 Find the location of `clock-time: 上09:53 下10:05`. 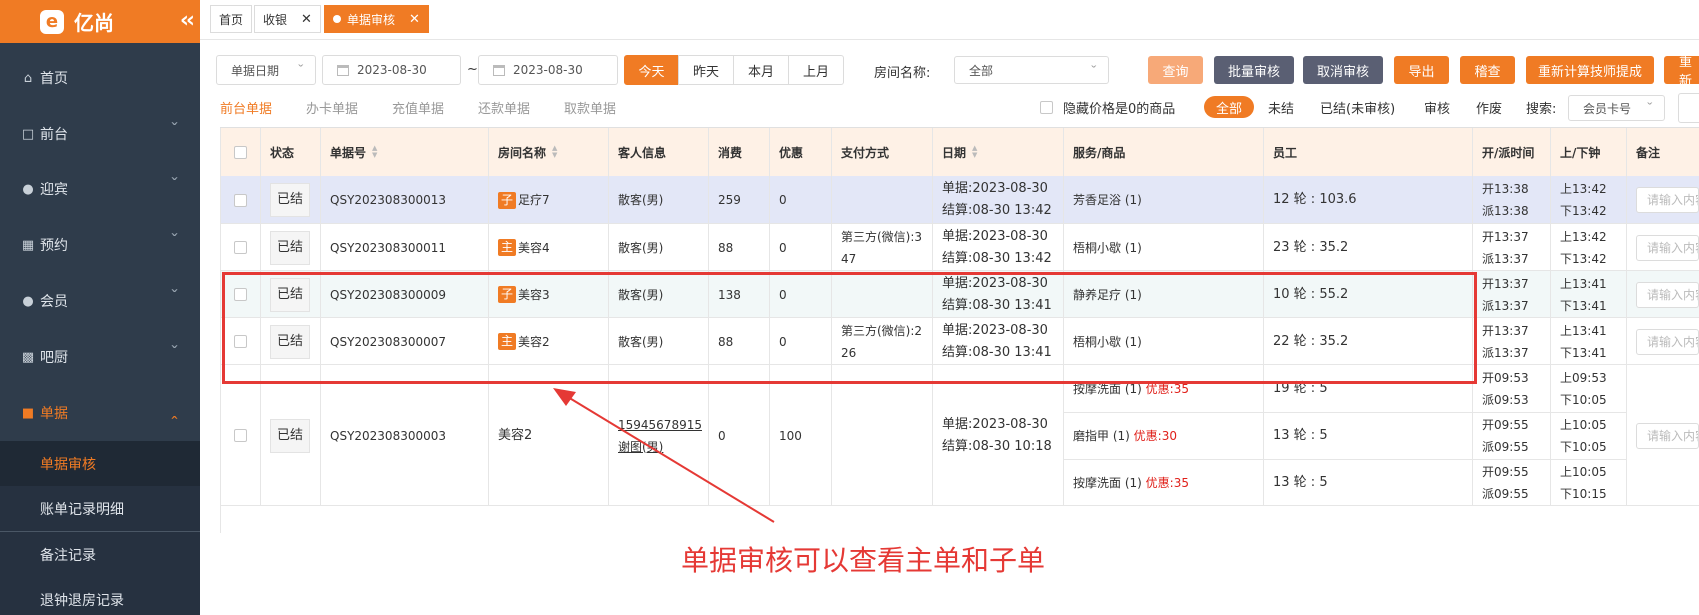

clock-time: 上09:53 下10:05 is located at coordinates (1583, 389).